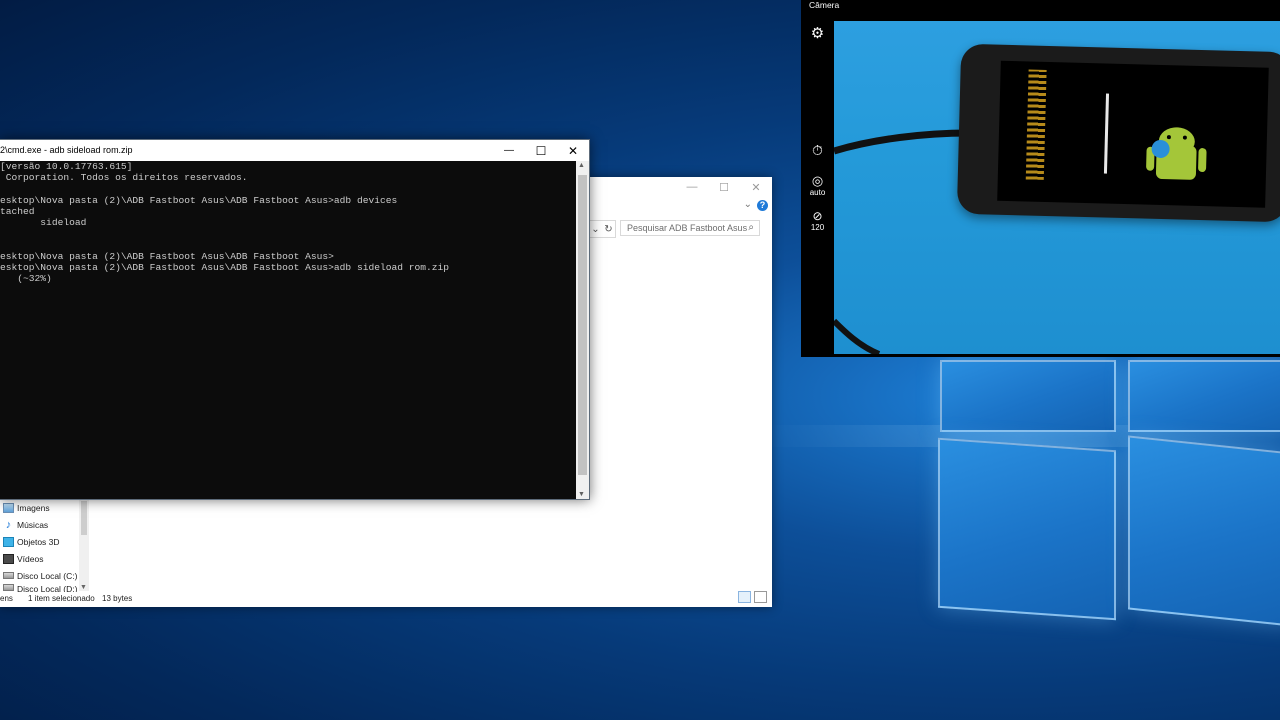 The width and height of the screenshot is (1280, 720). I want to click on brightness-label: auto, so click(817, 192).